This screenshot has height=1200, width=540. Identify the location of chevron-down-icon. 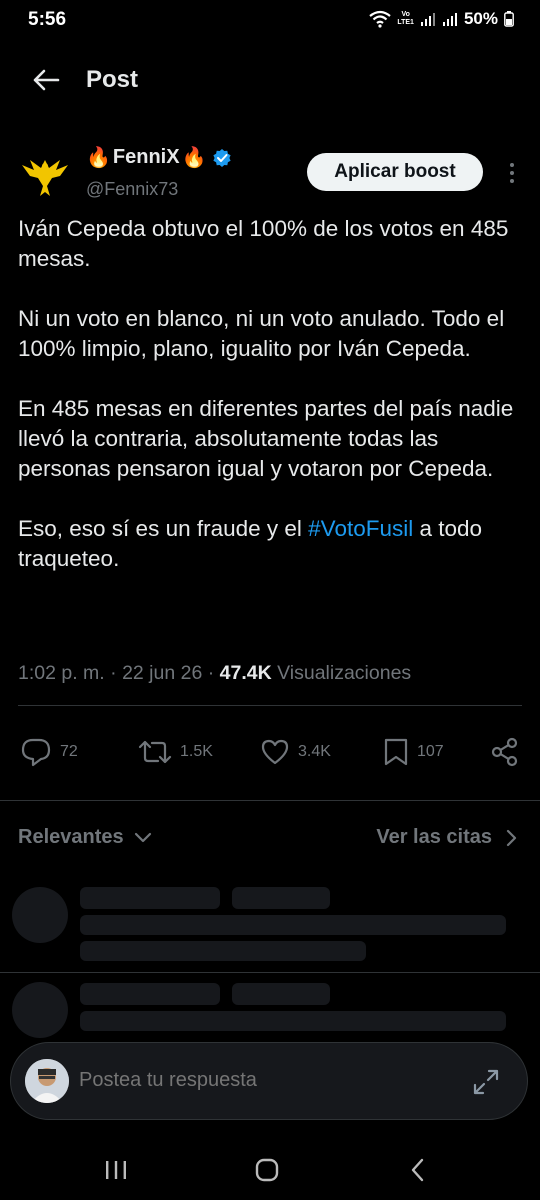
(142, 837).